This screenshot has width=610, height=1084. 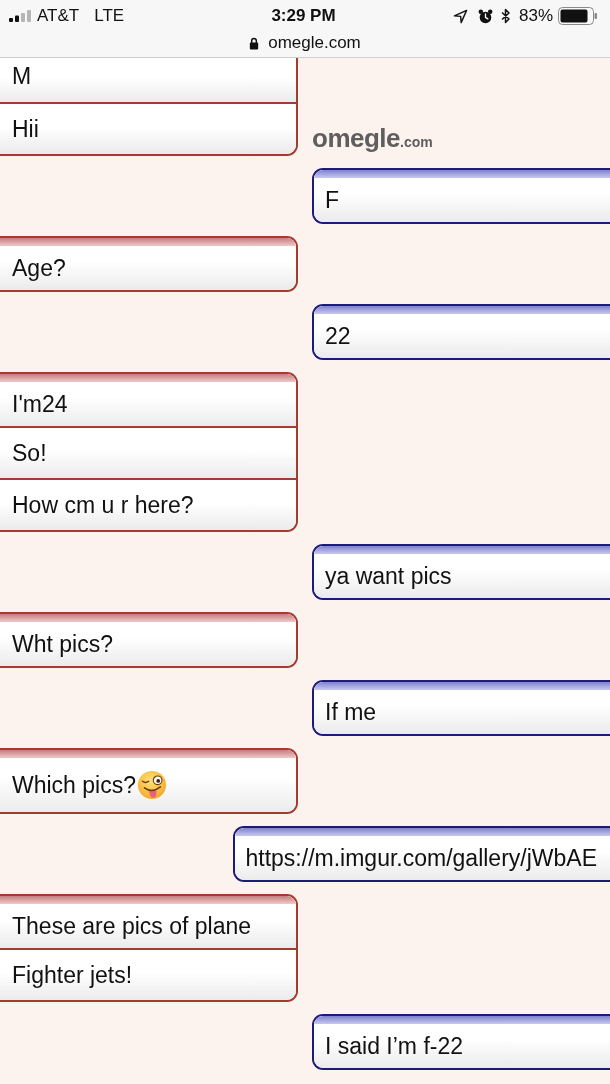 What do you see at coordinates (314, 43) in the screenshot?
I see `address-bar-url: omegle.com` at bounding box center [314, 43].